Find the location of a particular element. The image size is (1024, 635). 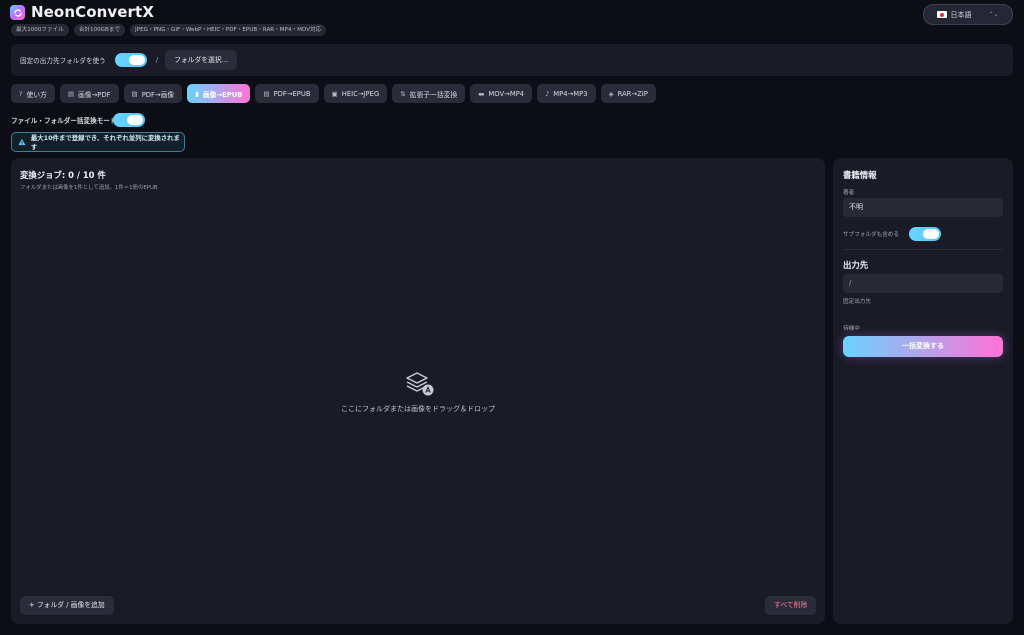

archive-icon: ◈ is located at coordinates (611, 93).